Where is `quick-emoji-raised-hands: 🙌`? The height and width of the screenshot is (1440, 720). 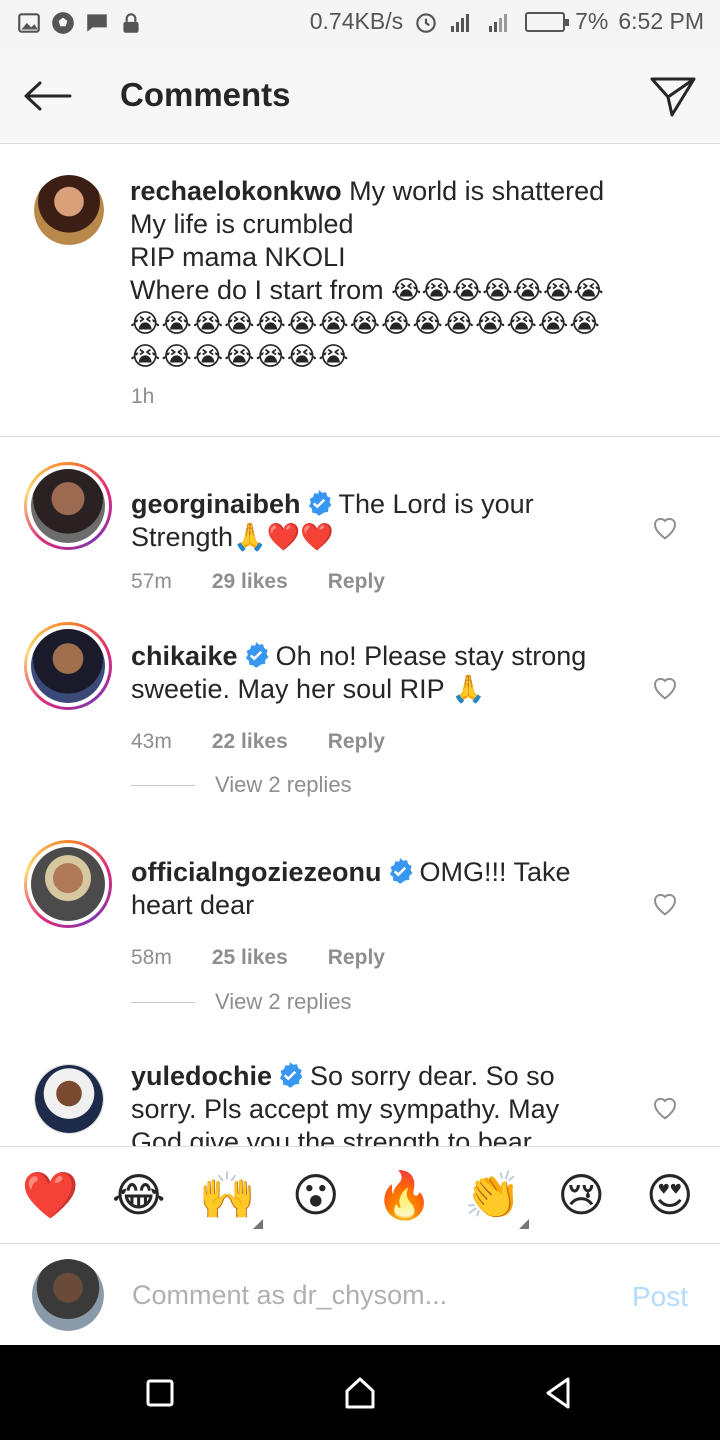 quick-emoji-raised-hands: 🙌 is located at coordinates (230, 1198).